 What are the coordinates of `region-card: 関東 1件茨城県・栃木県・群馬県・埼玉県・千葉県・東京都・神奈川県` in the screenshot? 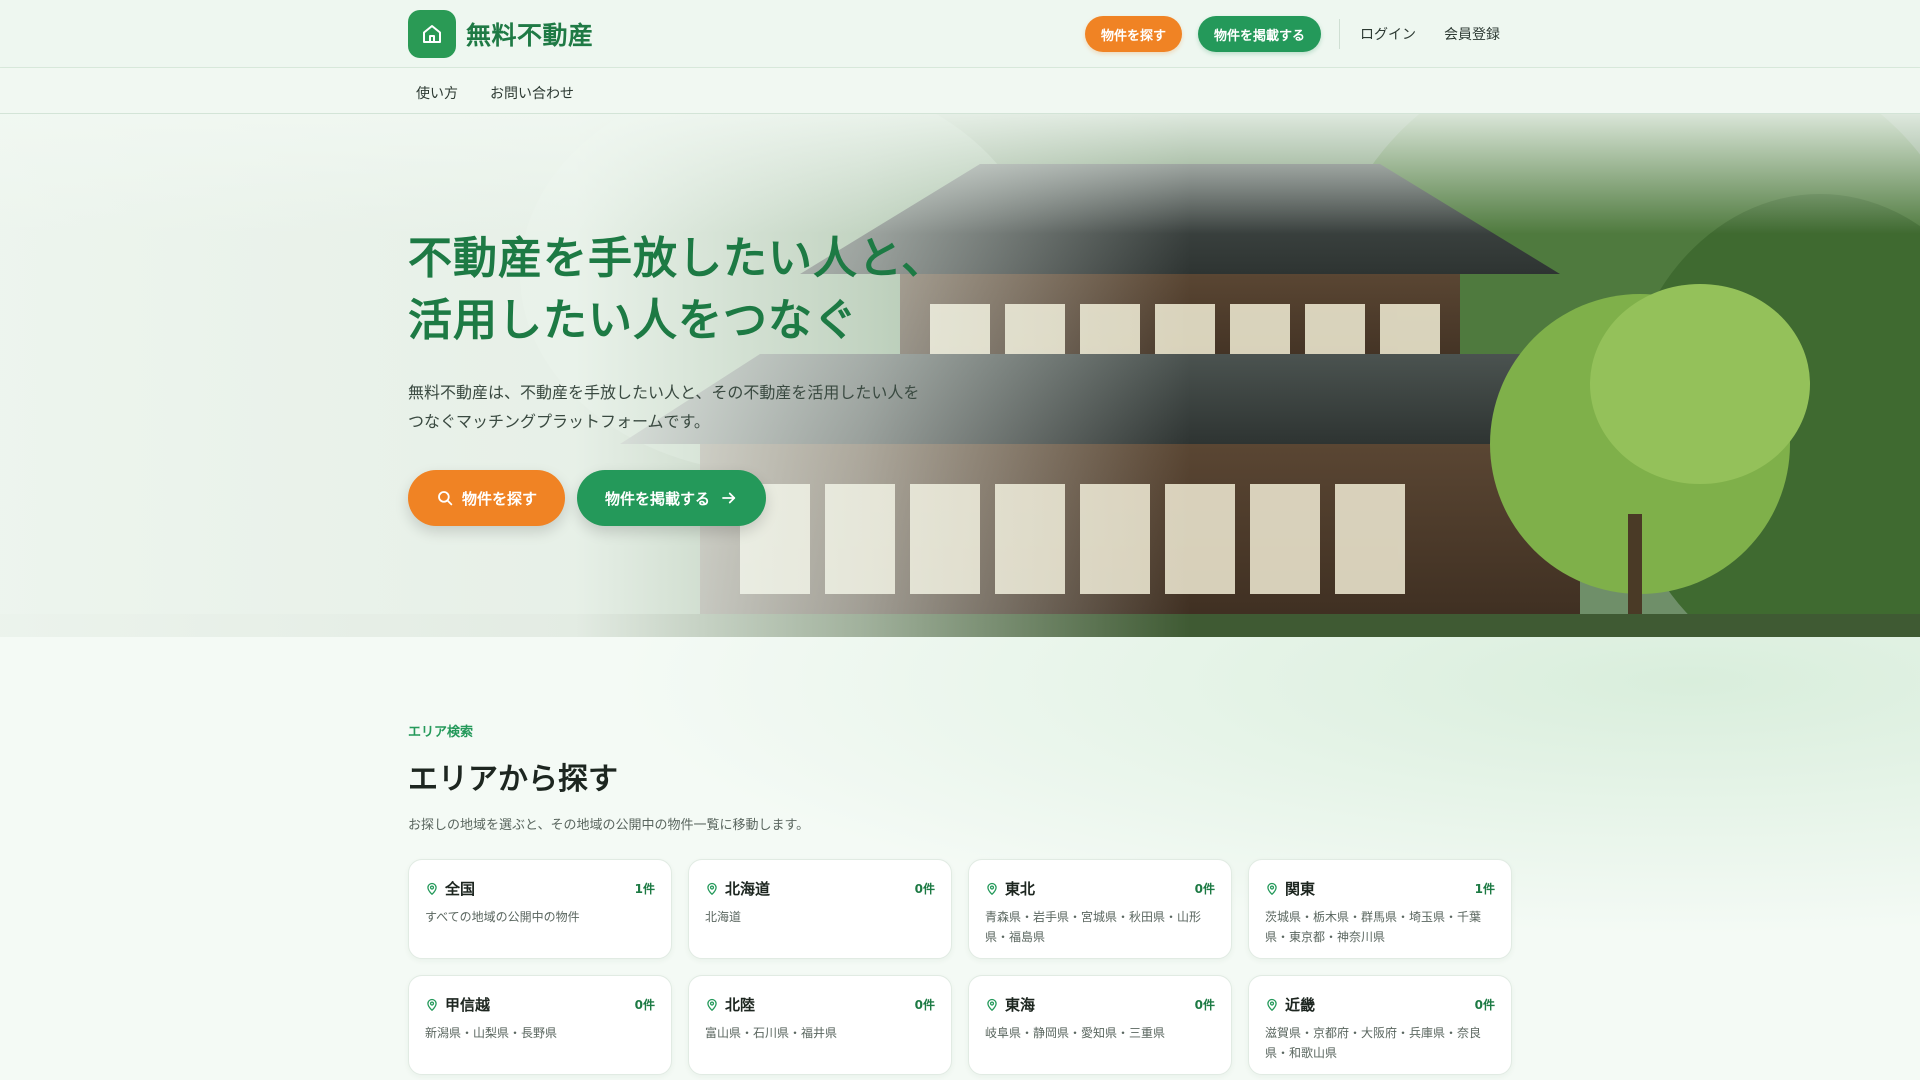 It's located at (1380, 909).